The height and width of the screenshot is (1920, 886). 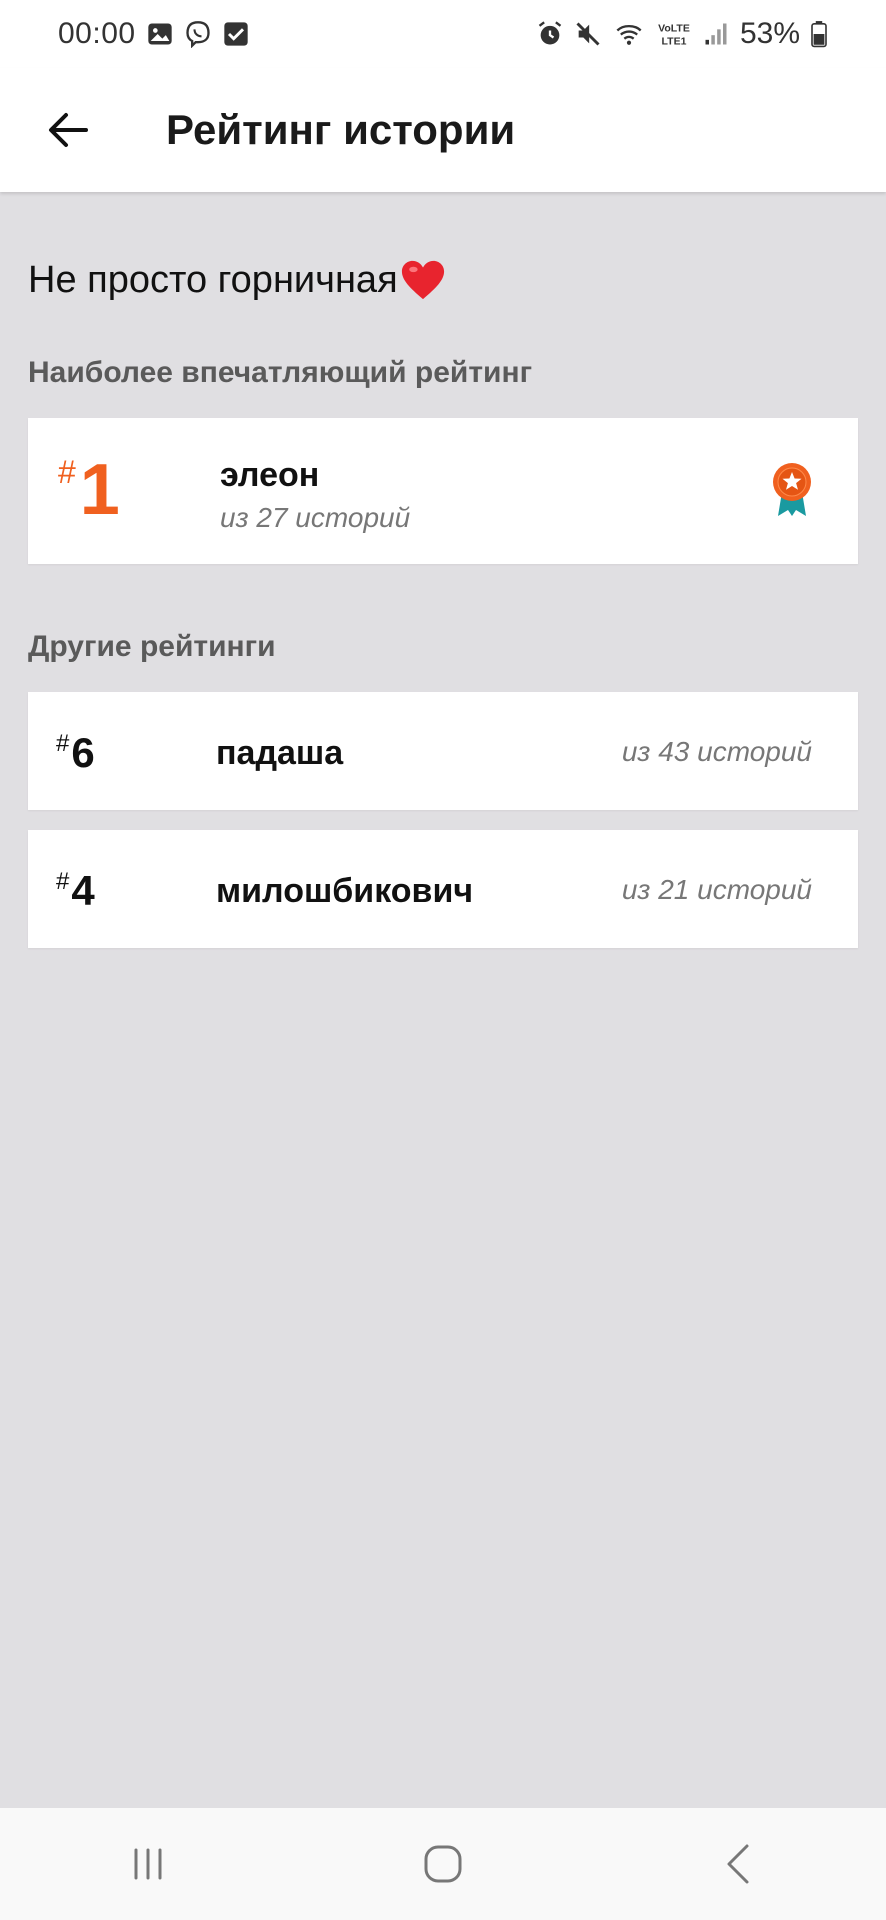 I want to click on rank-number: 4, so click(x=83, y=890).